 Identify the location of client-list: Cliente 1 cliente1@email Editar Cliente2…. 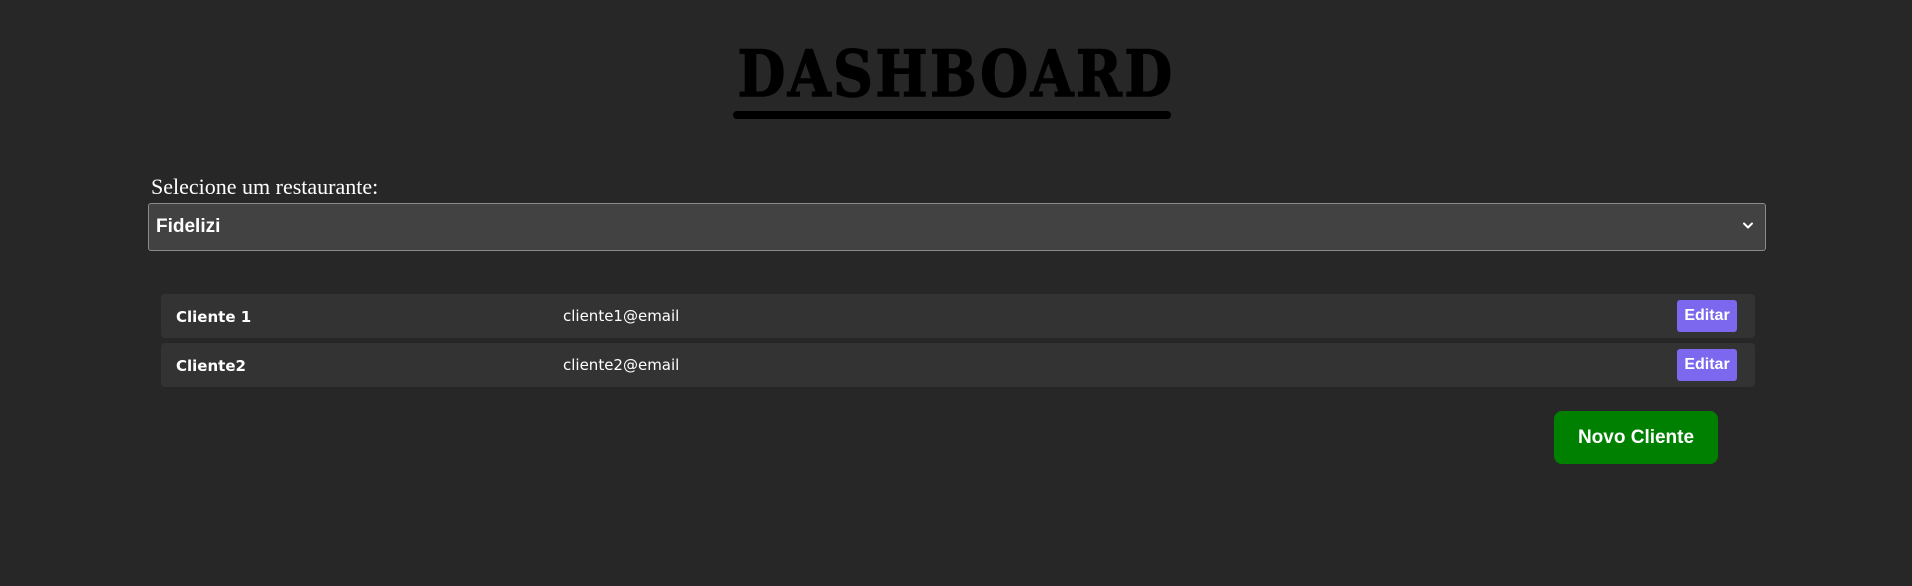
(958, 343).